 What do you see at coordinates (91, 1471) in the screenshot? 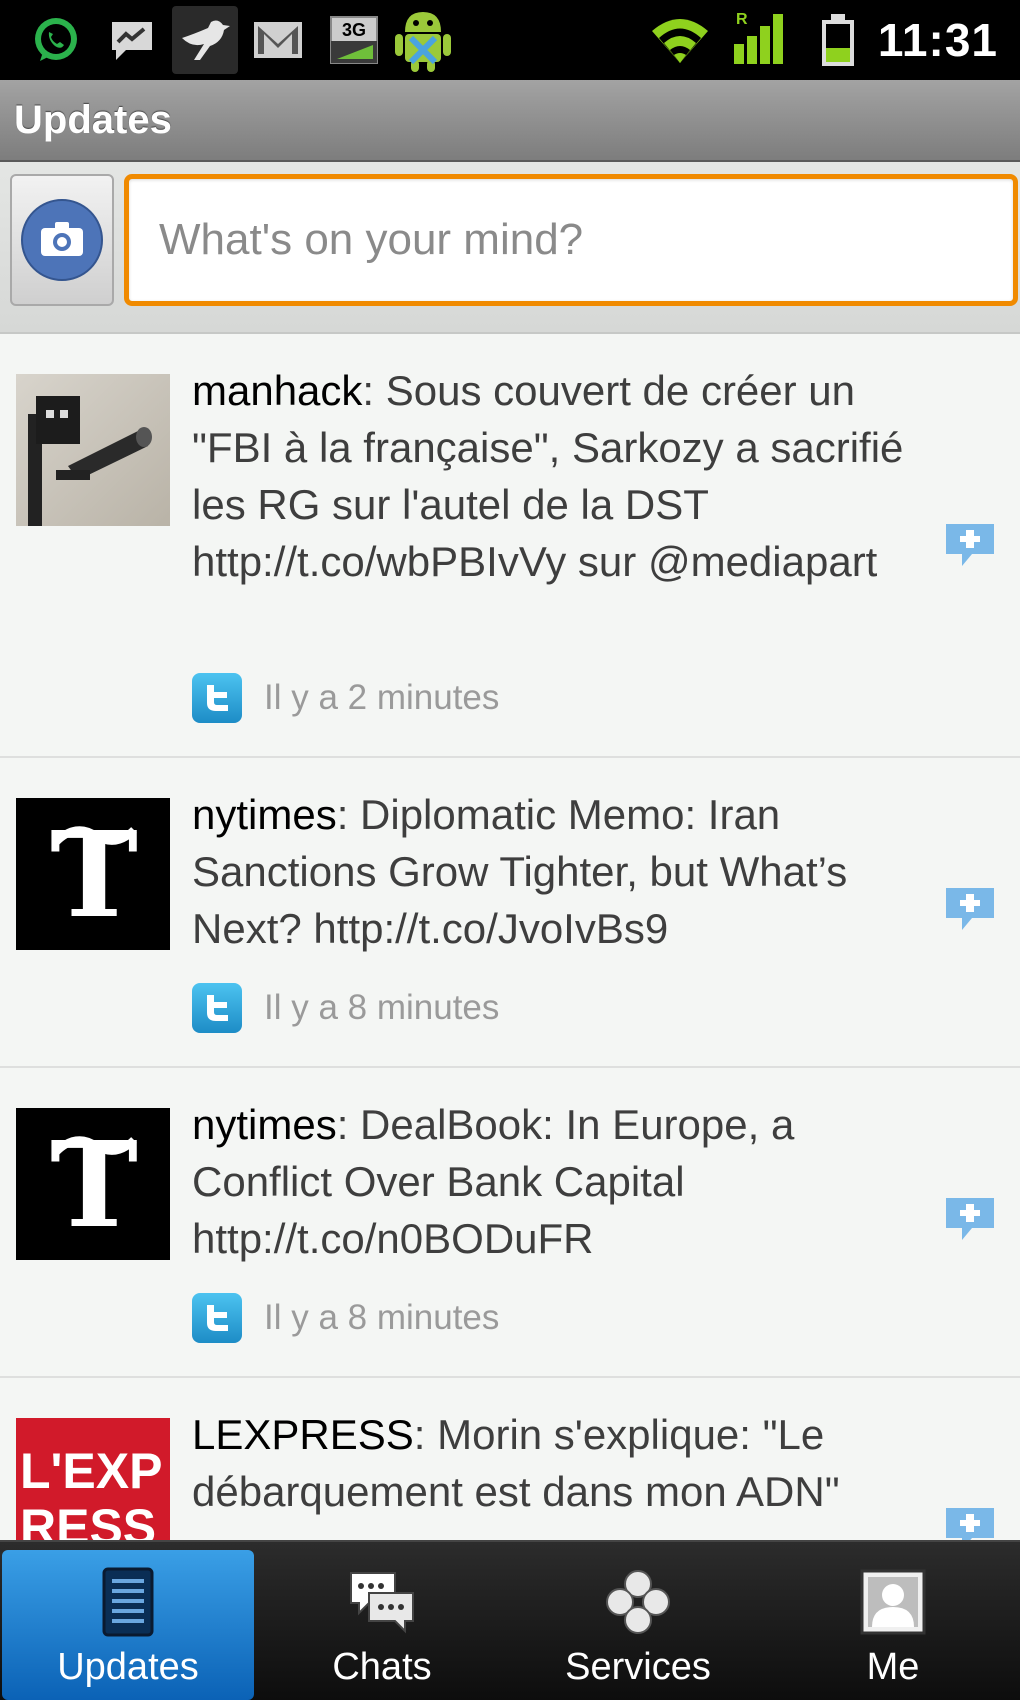
I see `lexpress-logo-text-line1: L'EXP` at bounding box center [91, 1471].